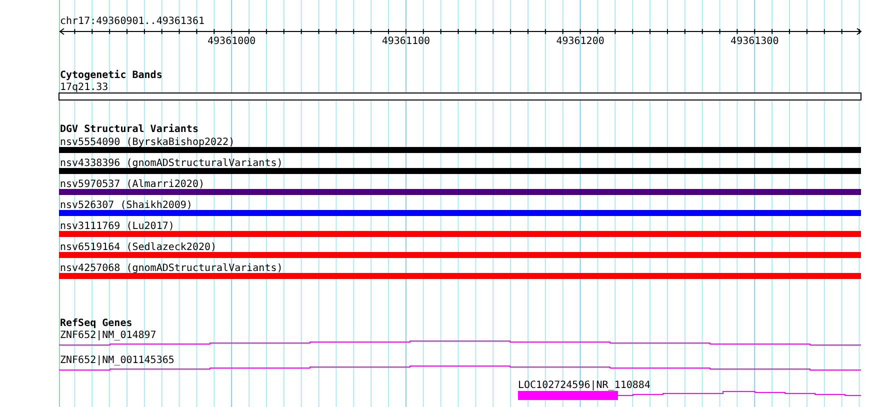 This screenshot has height=407, width=890. What do you see at coordinates (96, 323) in the screenshot?
I see `track-title: RefSeq Genes` at bounding box center [96, 323].